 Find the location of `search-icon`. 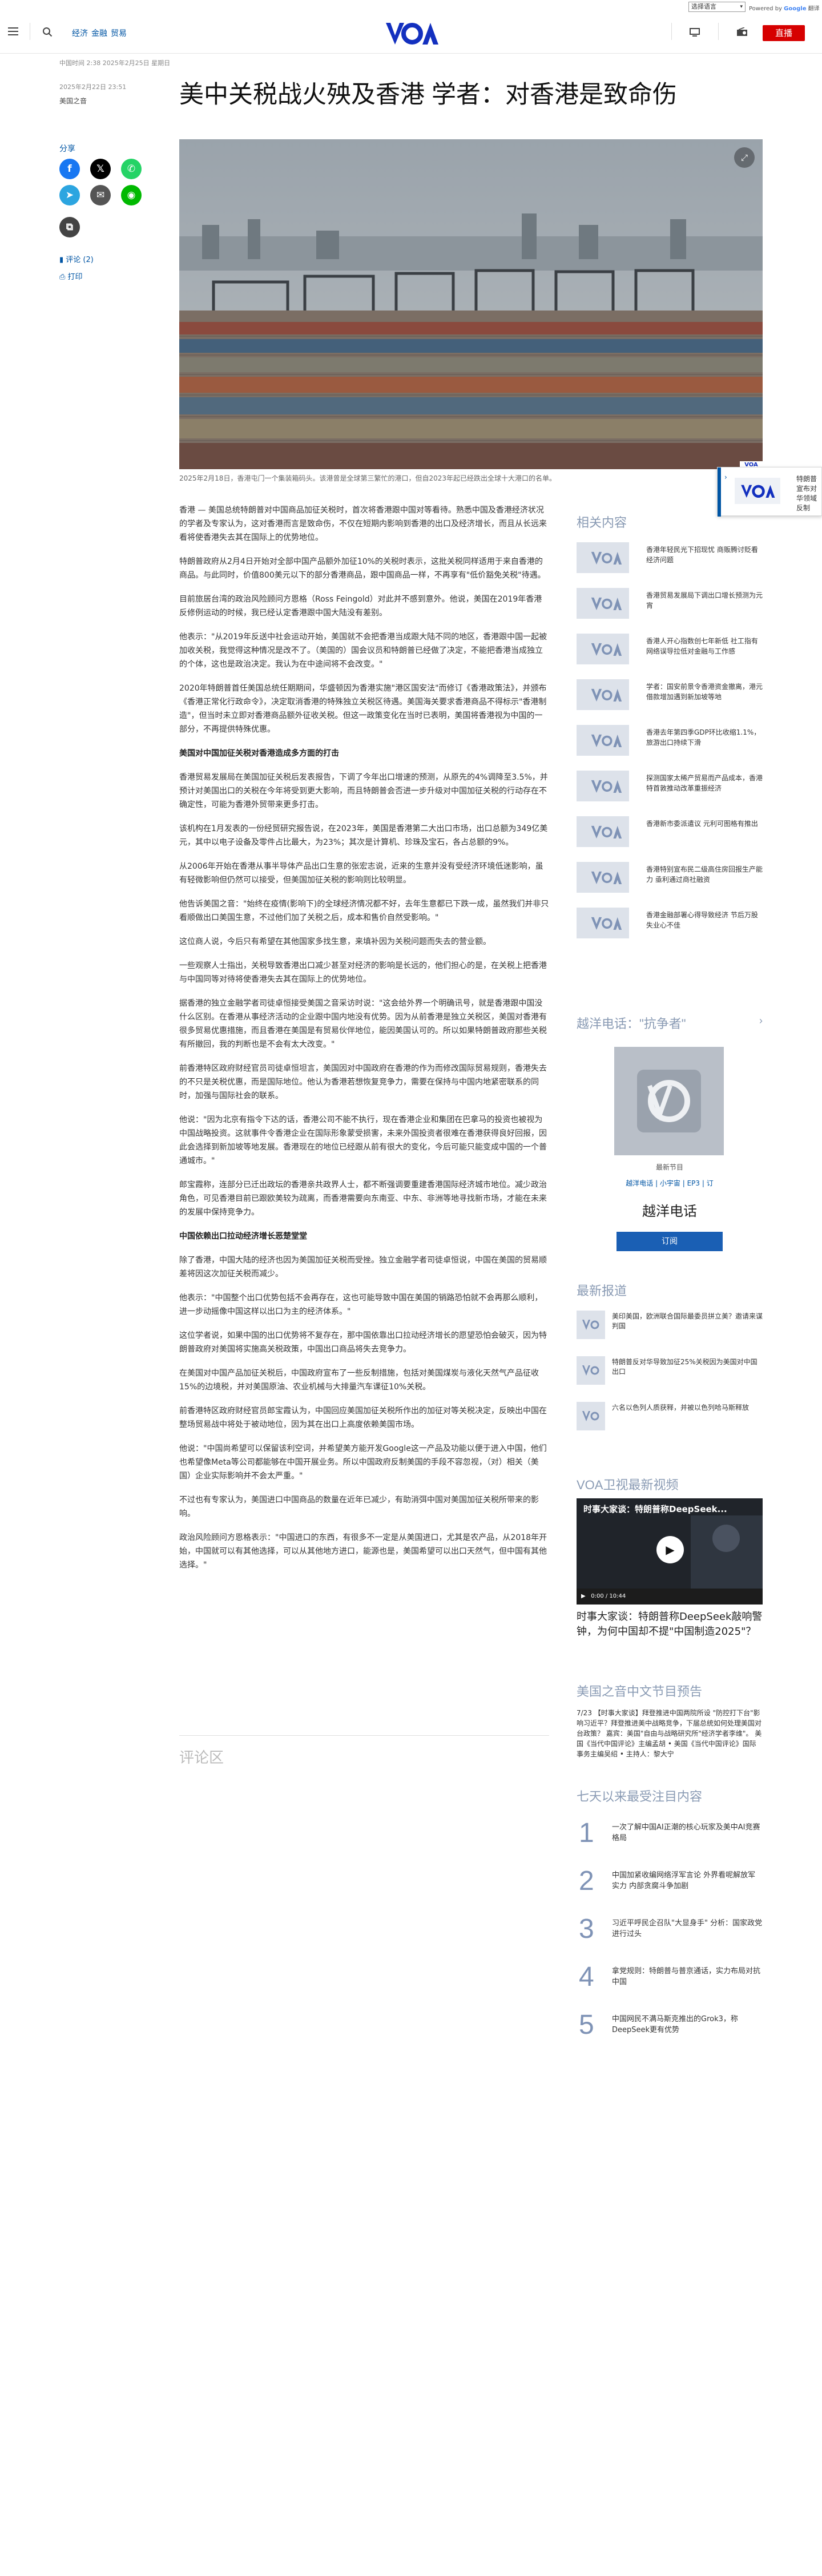

search-icon is located at coordinates (47, 32).